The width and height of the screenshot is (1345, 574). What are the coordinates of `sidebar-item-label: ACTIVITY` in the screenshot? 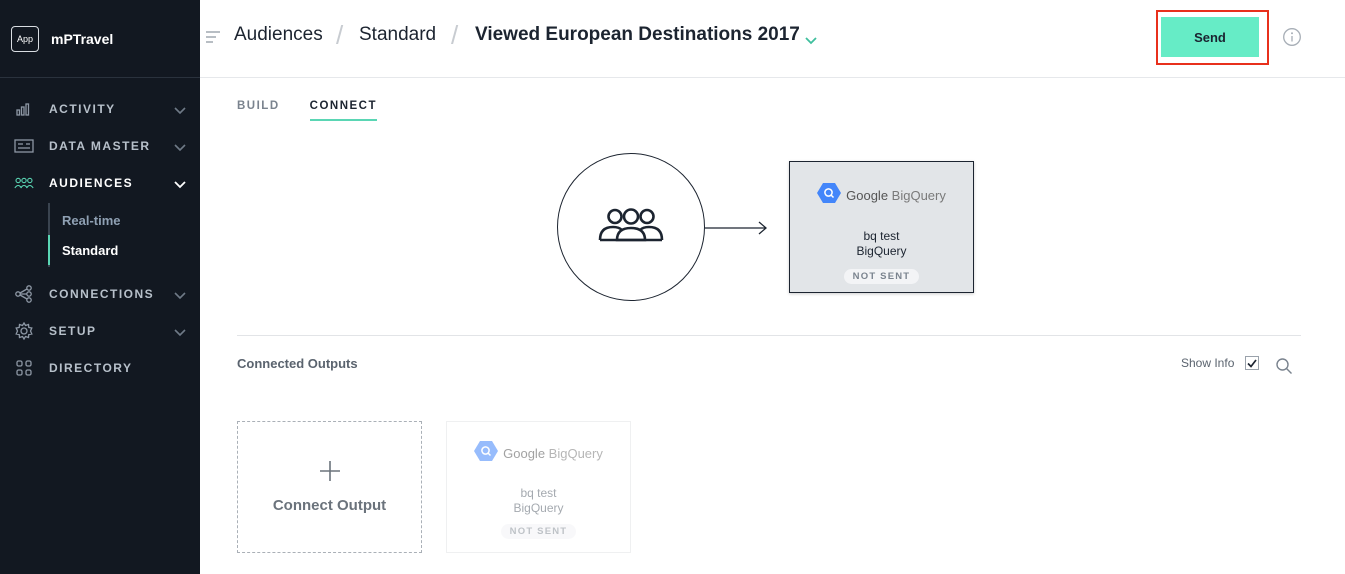 It's located at (82, 108).